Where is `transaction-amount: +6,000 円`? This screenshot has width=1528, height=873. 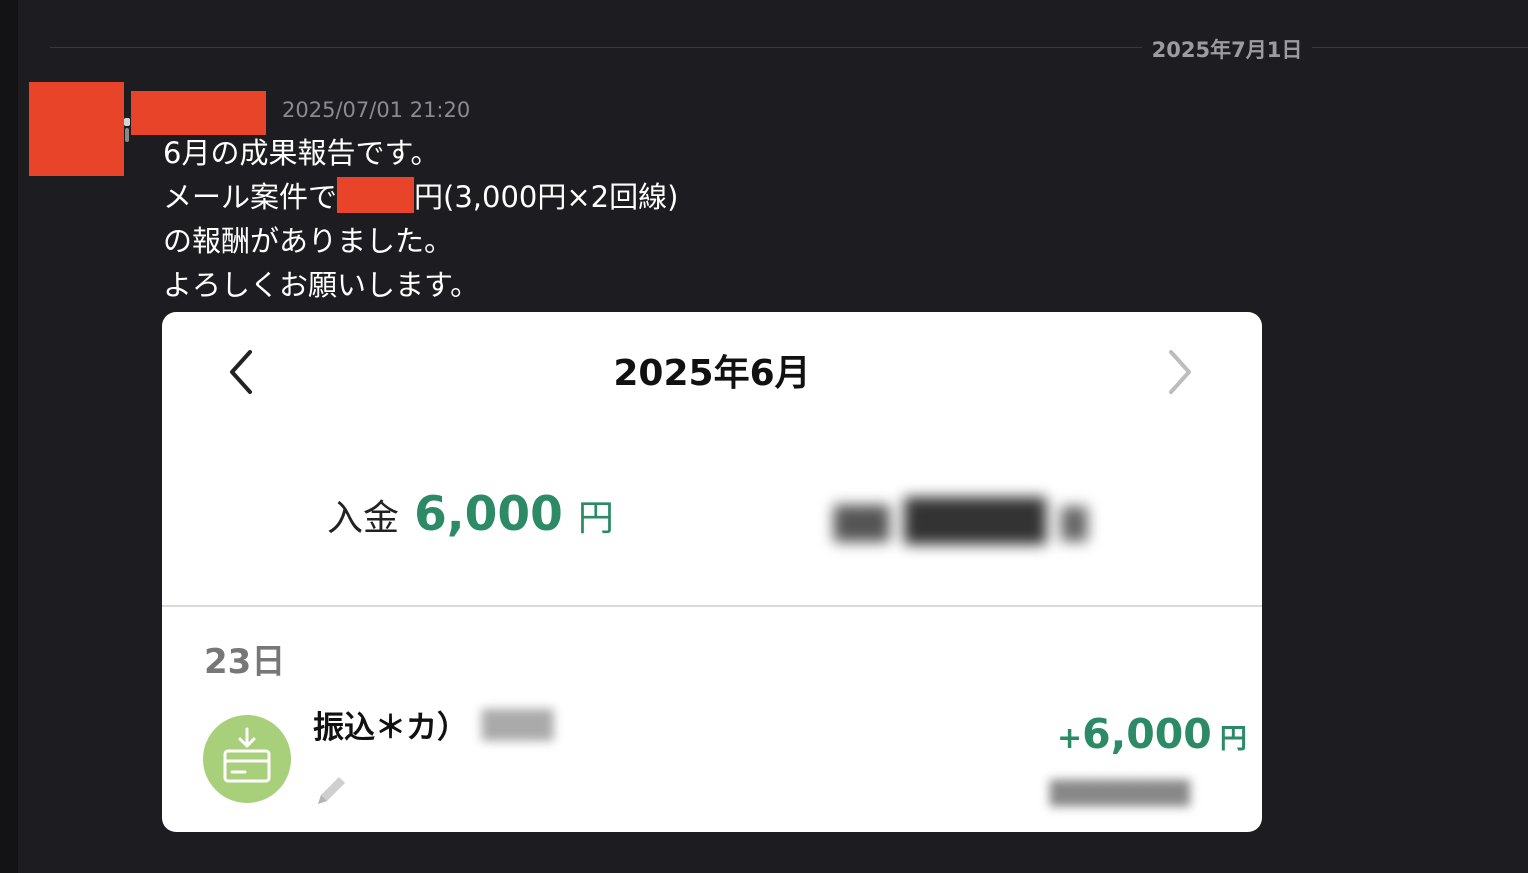 transaction-amount: +6,000 円 is located at coordinates (1152, 734).